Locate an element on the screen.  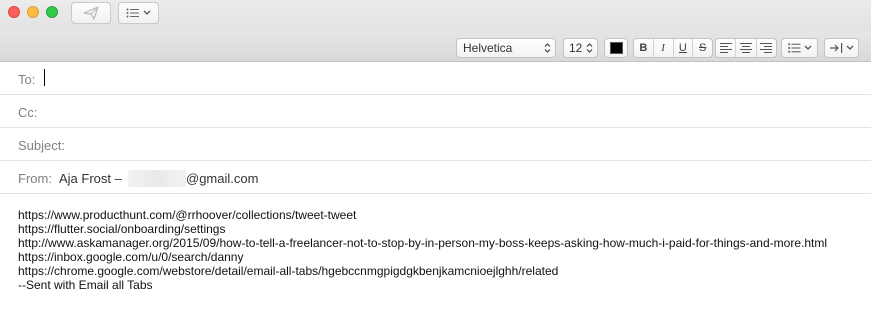
cc-row: Cc: is located at coordinates (435, 111).